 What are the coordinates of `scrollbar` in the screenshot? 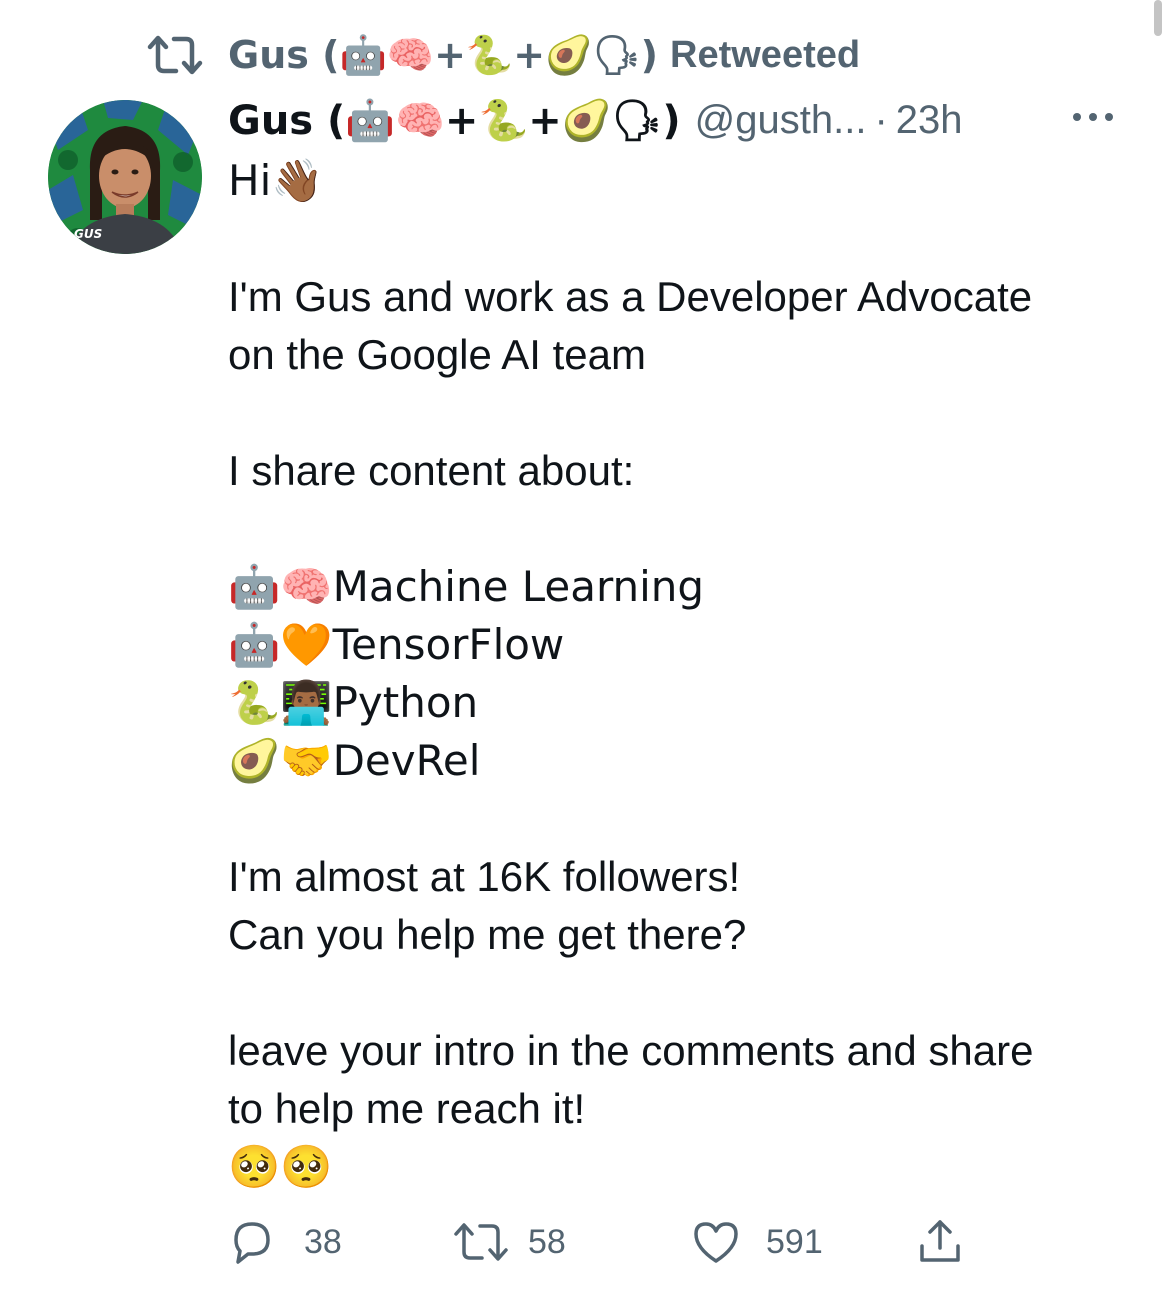 It's located at (1158, 18).